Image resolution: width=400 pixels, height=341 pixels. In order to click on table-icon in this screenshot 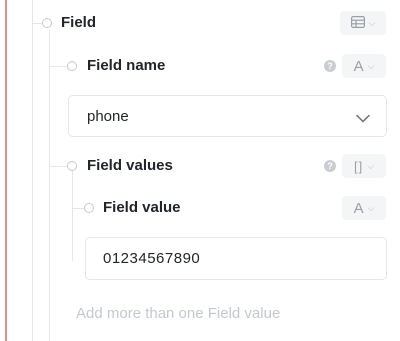, I will do `click(357, 23)`.